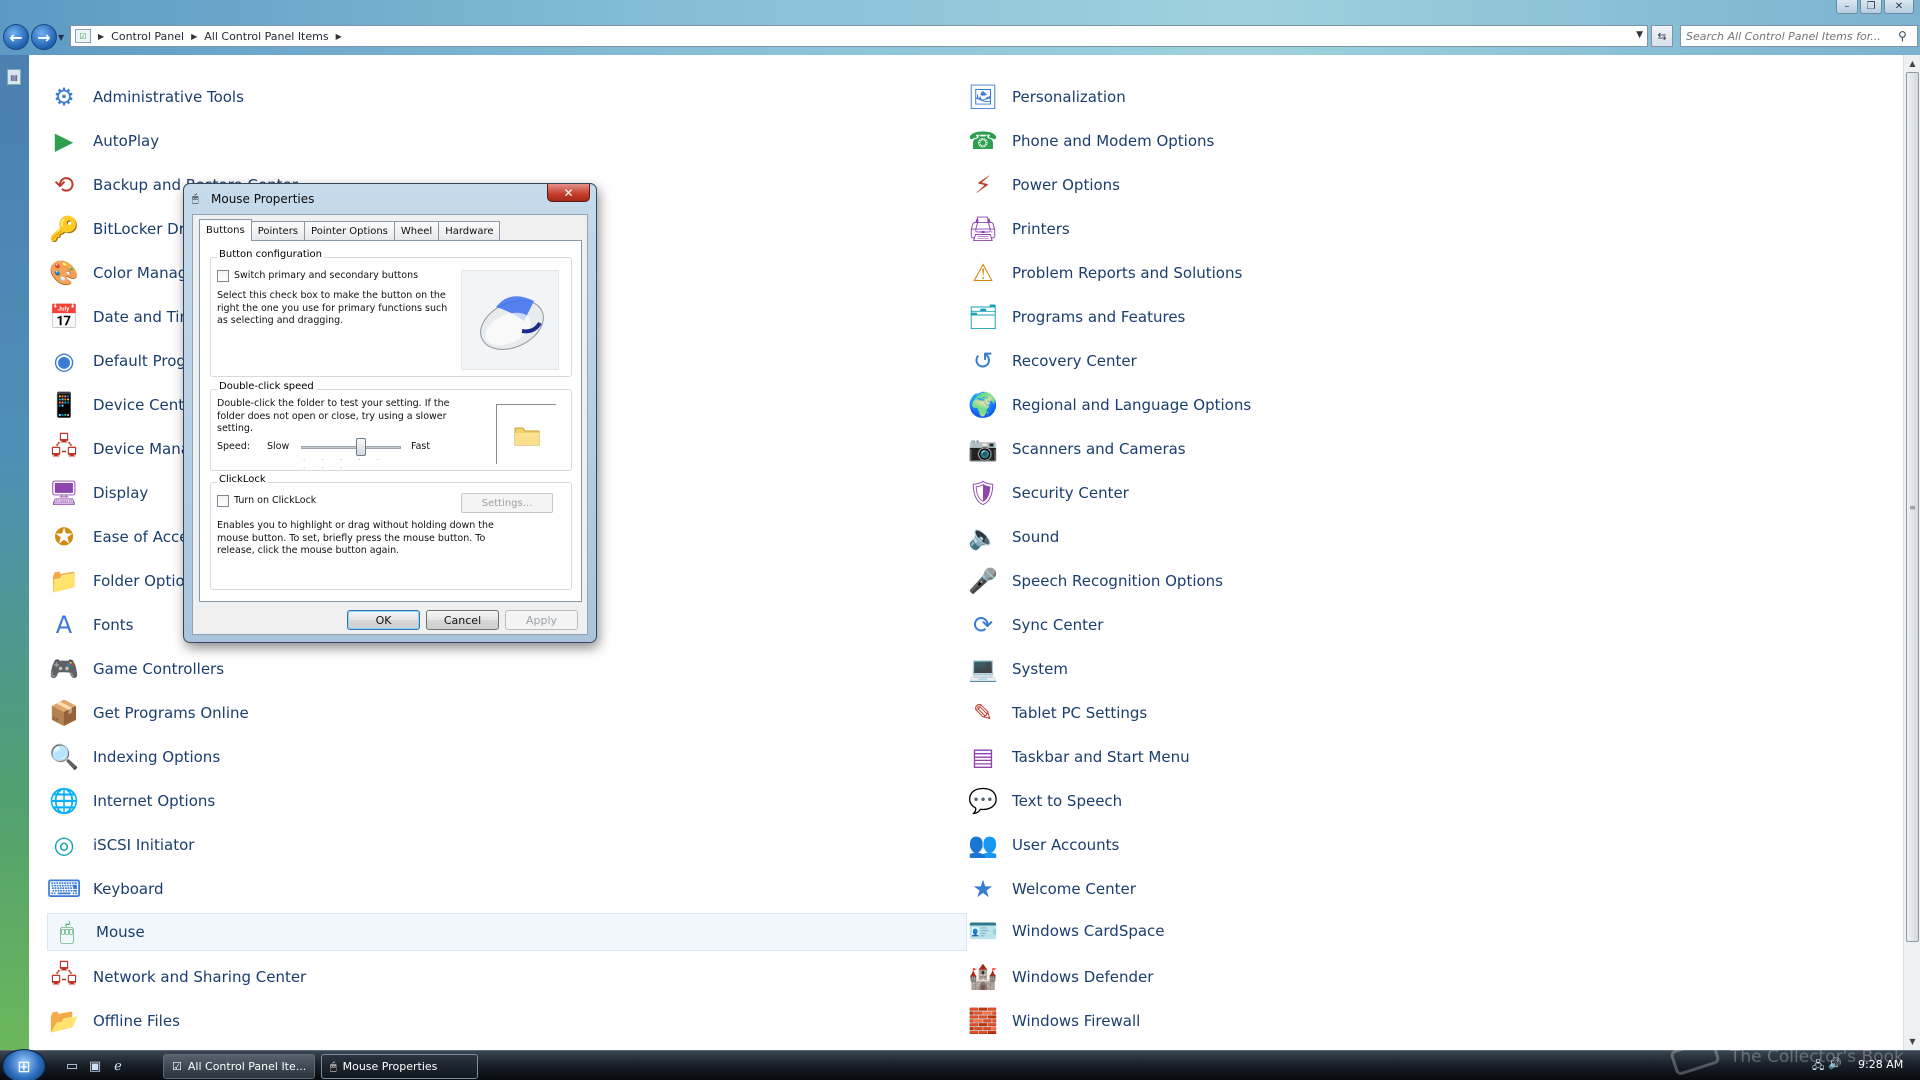 The height and width of the screenshot is (1080, 1920). I want to click on cp-item-device-center: 📱 Device Center, so click(123, 405).